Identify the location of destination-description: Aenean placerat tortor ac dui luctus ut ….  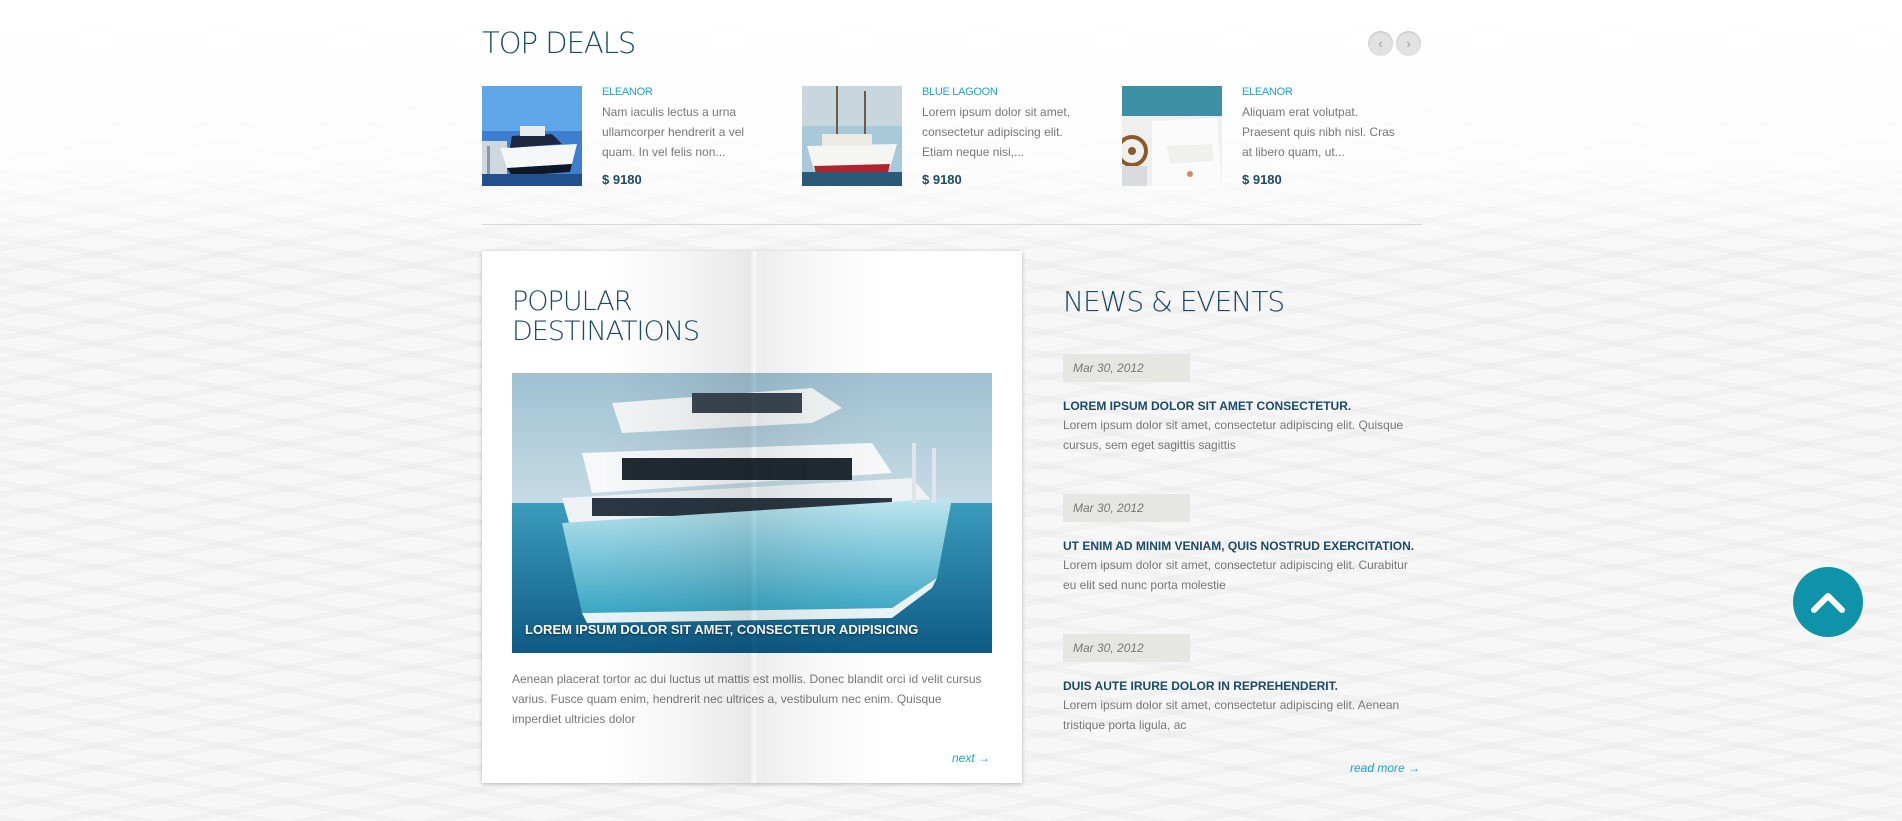
(747, 699).